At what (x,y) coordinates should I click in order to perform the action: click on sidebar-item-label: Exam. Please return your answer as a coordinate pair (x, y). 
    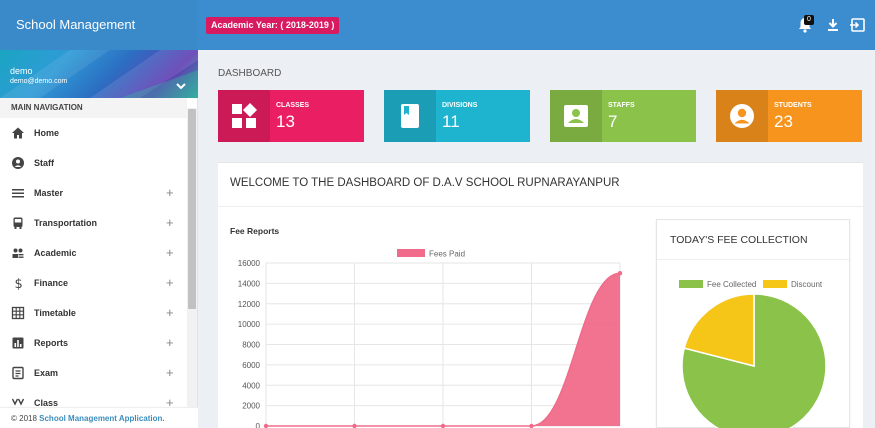
    Looking at the image, I should click on (46, 373).